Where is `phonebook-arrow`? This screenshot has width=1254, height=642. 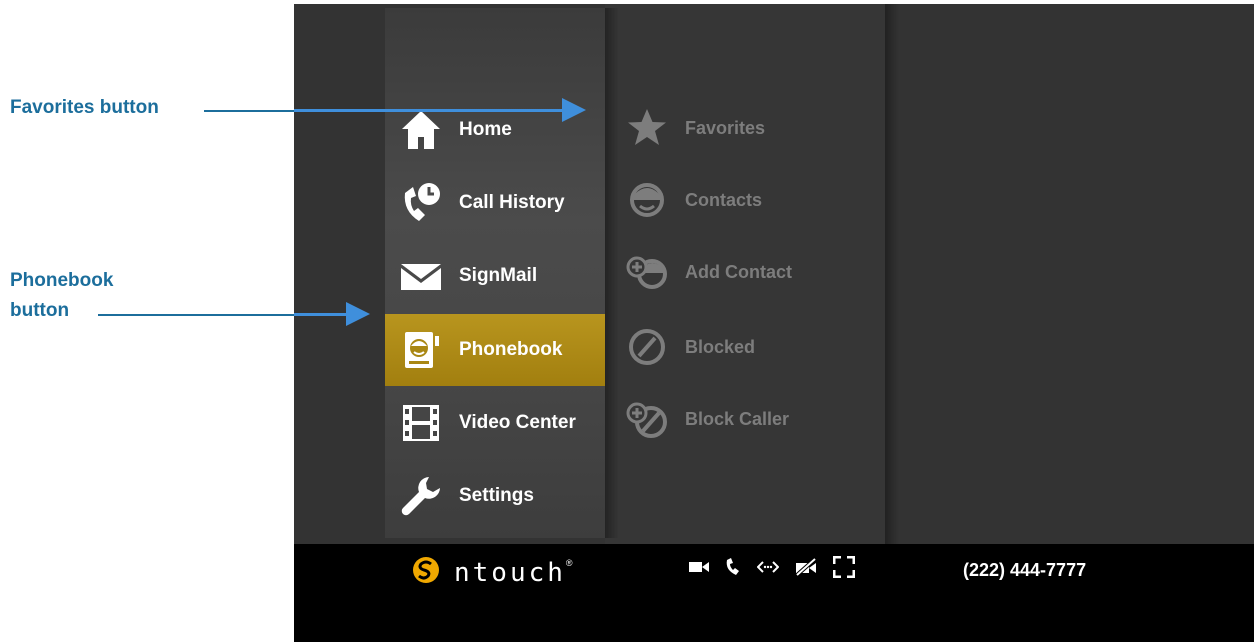 phonebook-arrow is located at coordinates (332, 314).